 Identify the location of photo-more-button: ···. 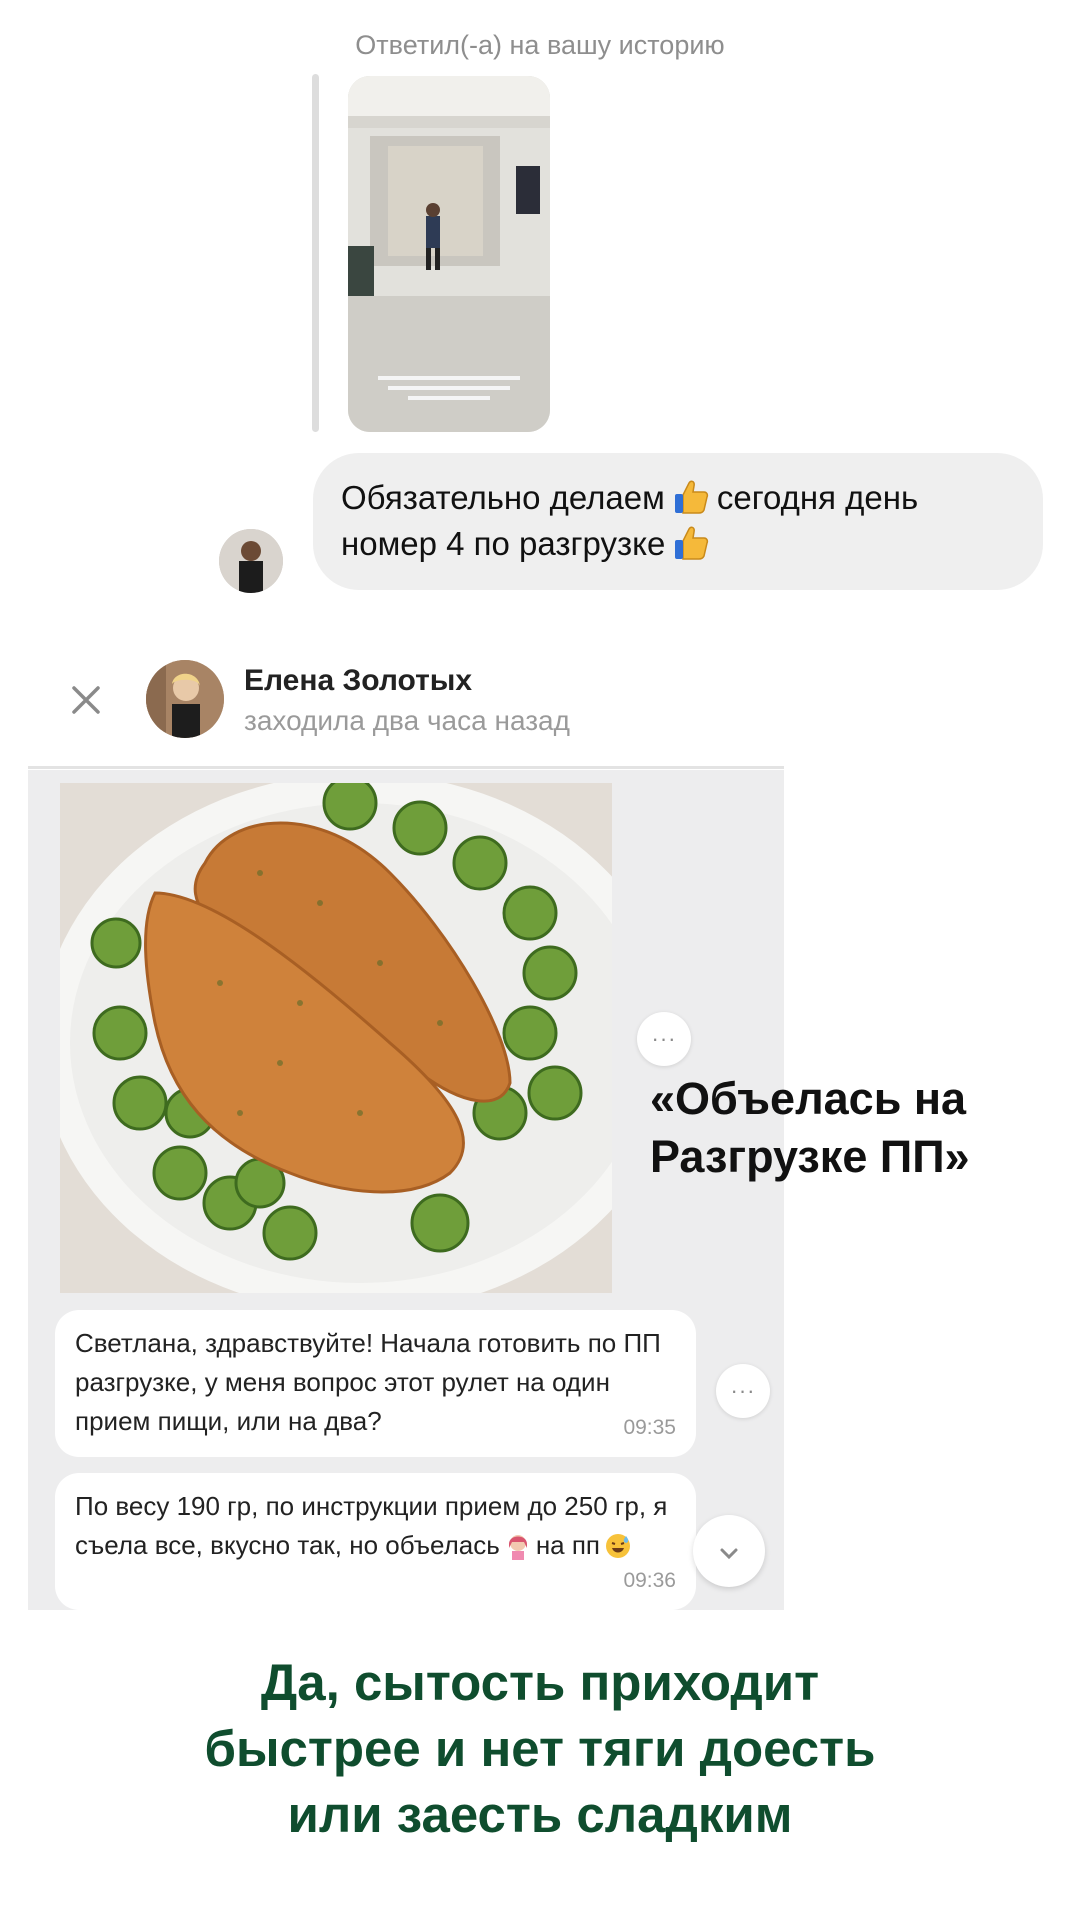
(664, 1039).